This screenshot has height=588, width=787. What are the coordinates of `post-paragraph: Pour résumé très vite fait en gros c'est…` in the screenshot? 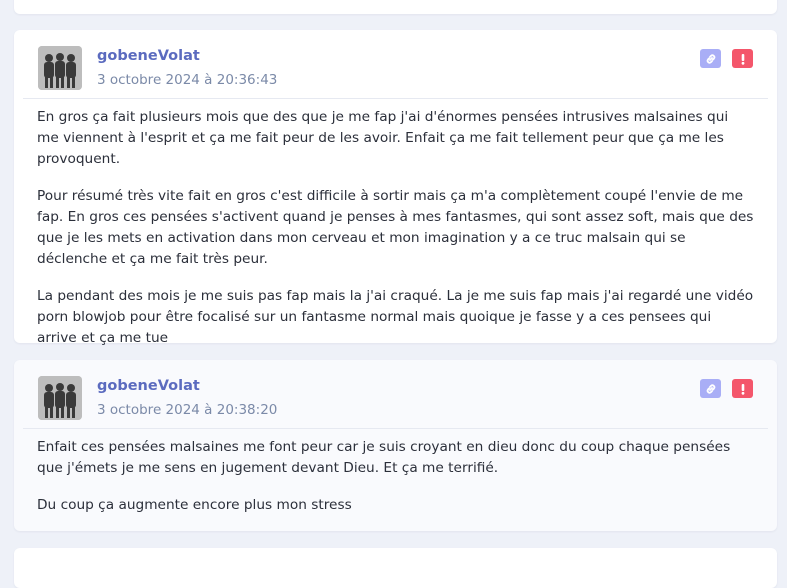 It's located at (395, 227).